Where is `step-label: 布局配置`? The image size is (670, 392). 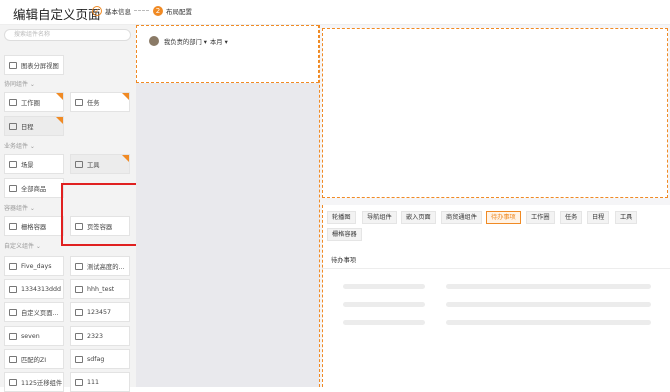
step-label: 布局配置 is located at coordinates (179, 12).